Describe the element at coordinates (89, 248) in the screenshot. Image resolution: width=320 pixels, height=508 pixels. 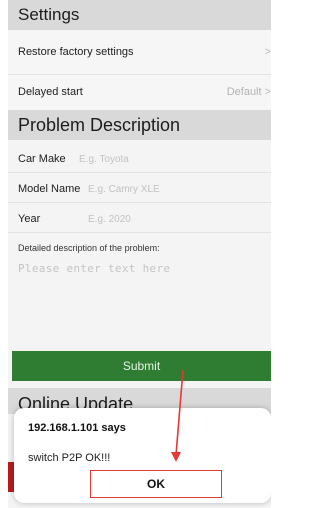
I see `description-label: Detailed description of the problem:` at that location.